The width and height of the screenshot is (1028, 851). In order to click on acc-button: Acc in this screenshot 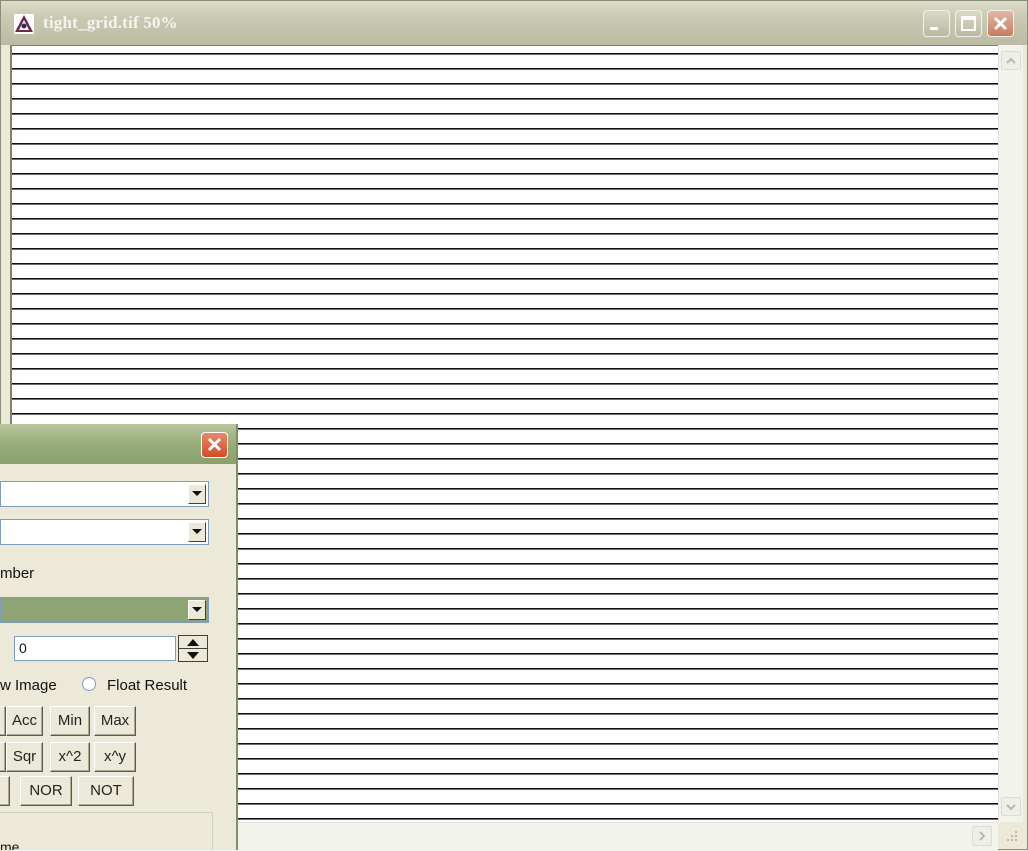, I will do `click(24, 721)`.